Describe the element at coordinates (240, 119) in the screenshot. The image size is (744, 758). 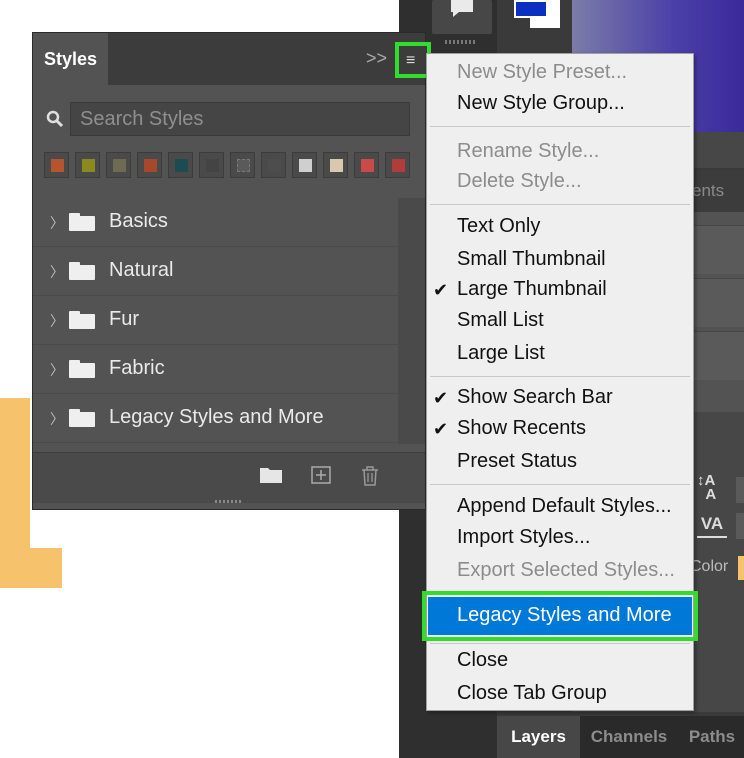
I see `search-input: Search Styles` at that location.